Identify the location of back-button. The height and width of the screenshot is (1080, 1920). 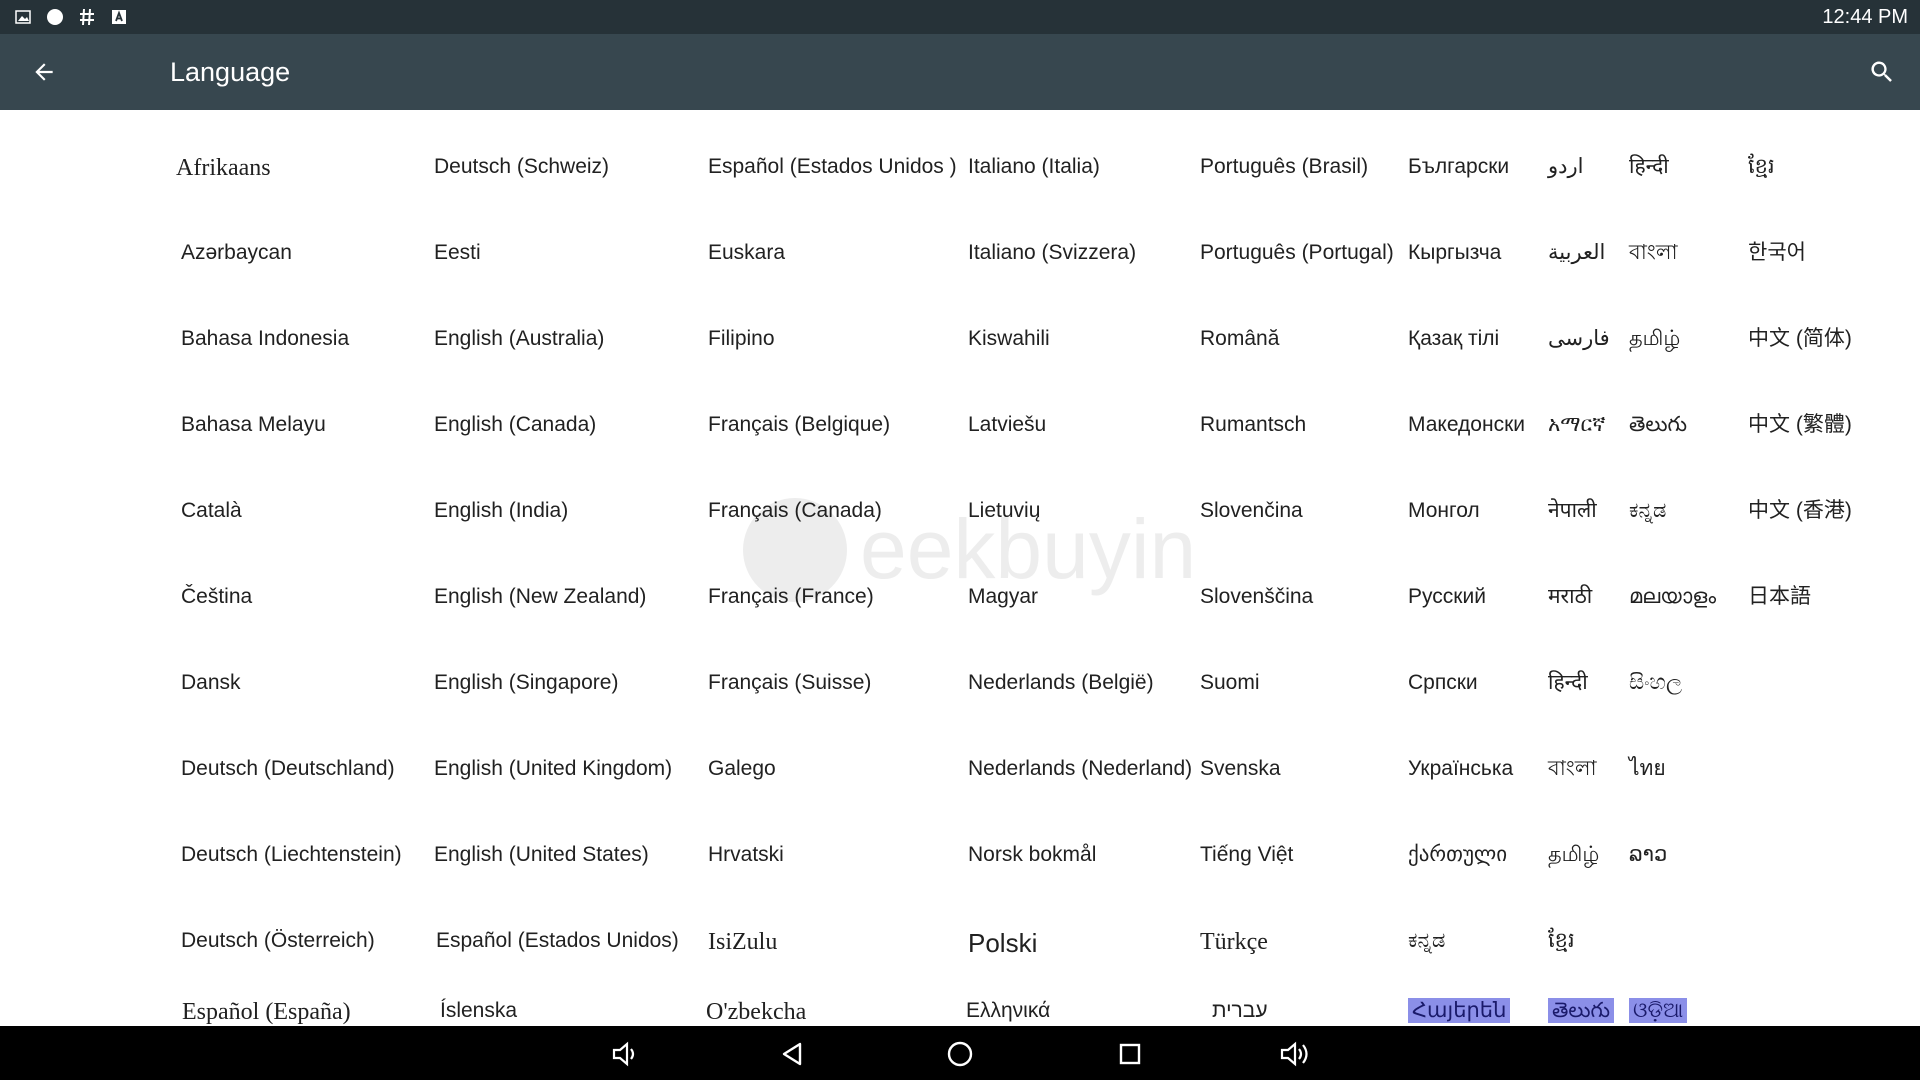
(44, 72).